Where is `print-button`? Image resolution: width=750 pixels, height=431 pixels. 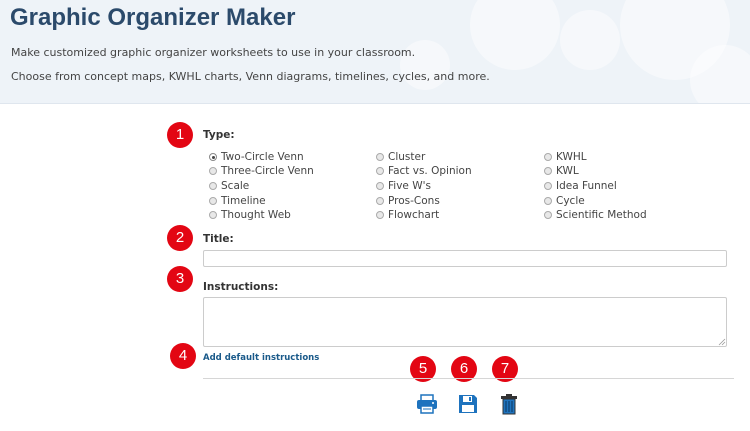 print-button is located at coordinates (427, 404).